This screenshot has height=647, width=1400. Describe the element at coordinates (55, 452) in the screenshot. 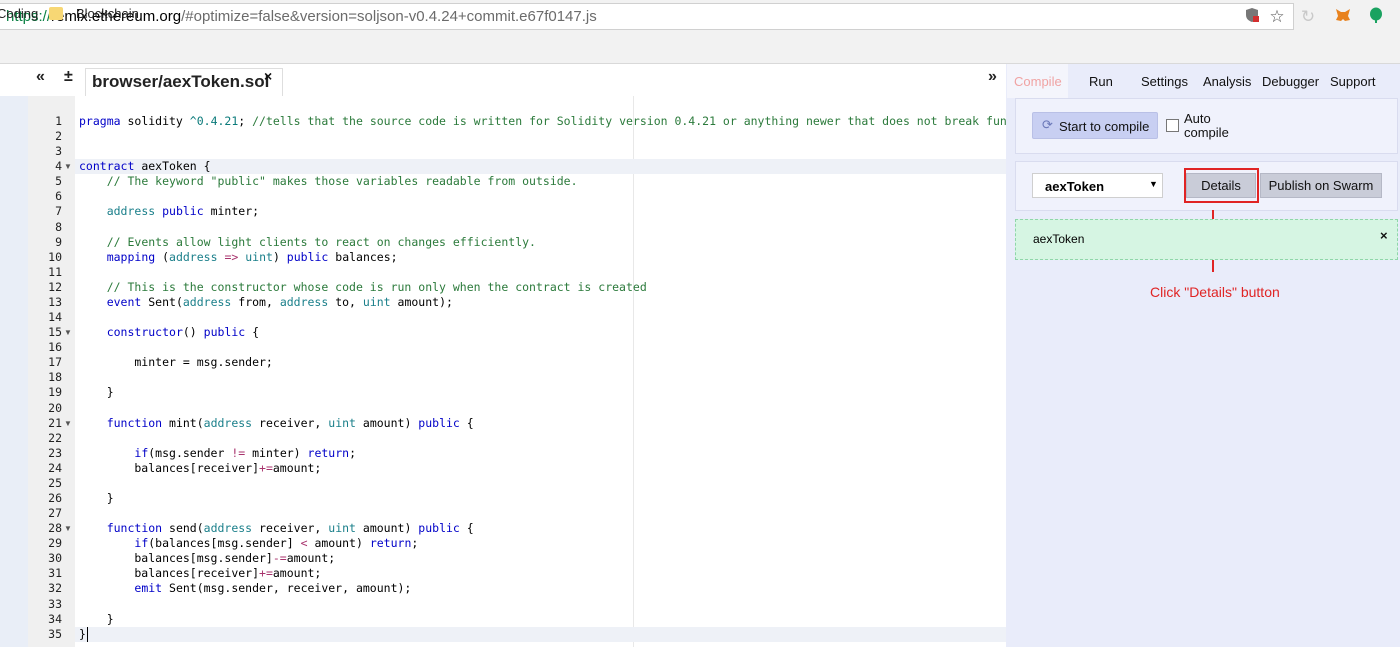

I see `line-number: 23` at that location.